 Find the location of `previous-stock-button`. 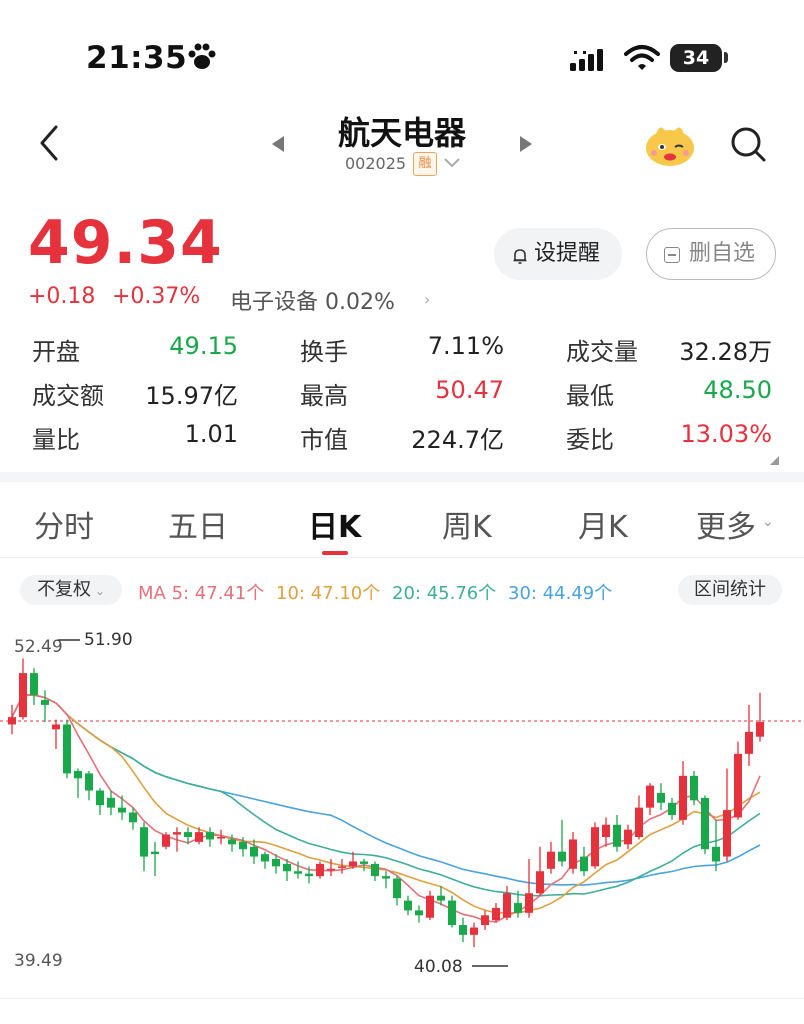

previous-stock-button is located at coordinates (278, 146).